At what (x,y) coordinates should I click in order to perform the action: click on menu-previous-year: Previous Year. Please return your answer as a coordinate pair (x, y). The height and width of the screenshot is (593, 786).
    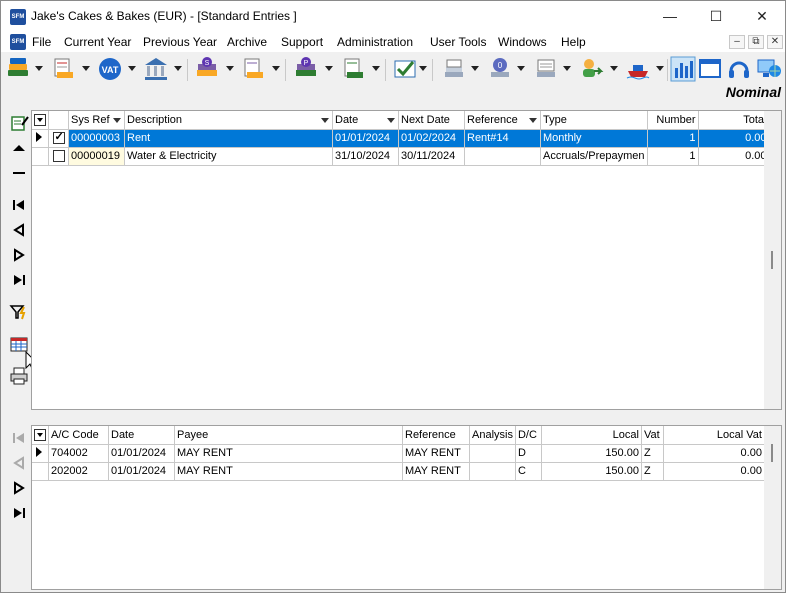
    Looking at the image, I should click on (180, 42).